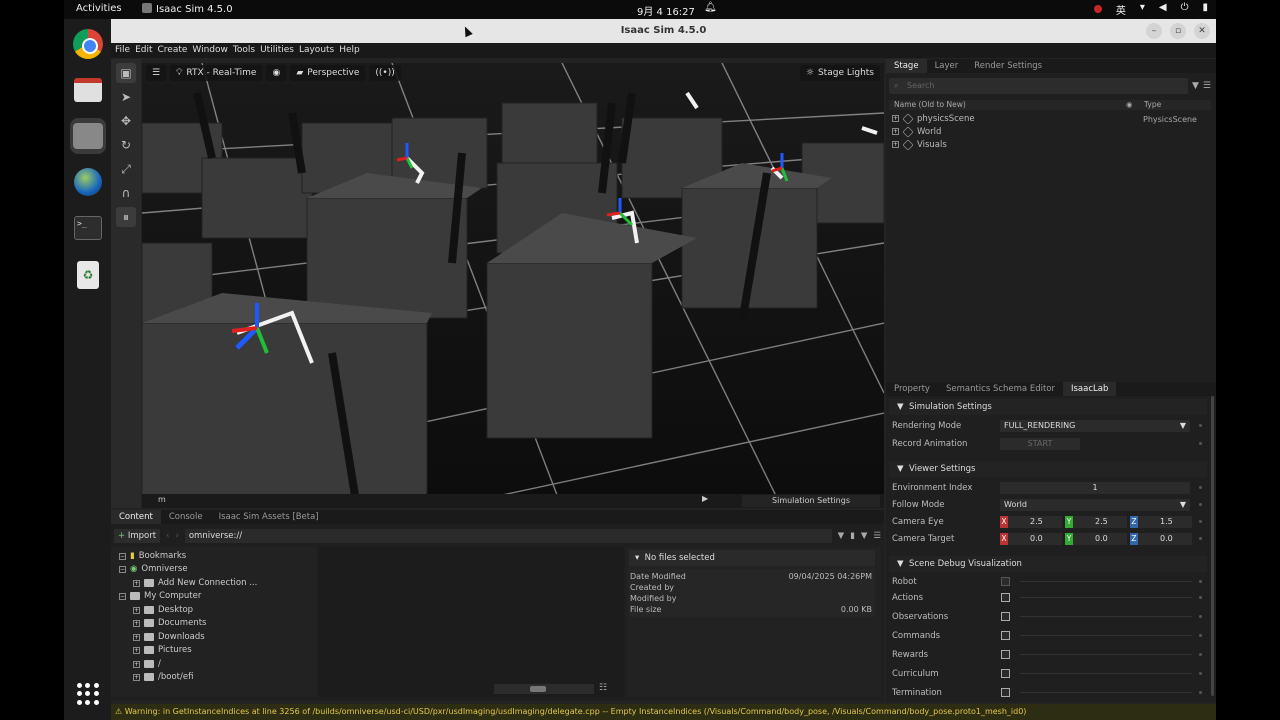 The width and height of the screenshot is (1280, 720). What do you see at coordinates (1048, 407) in the screenshot?
I see `simulation-settings-section: ▼ Simulation Settings` at bounding box center [1048, 407].